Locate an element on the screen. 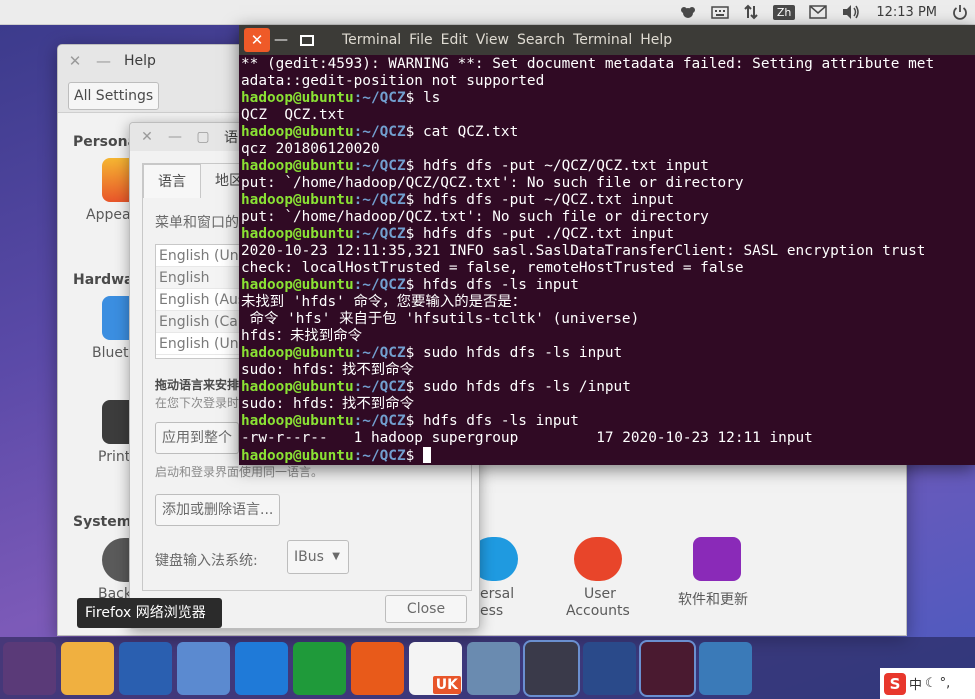 The width and height of the screenshot is (975, 699). screen-record-icon is located at coordinates (667, 668).